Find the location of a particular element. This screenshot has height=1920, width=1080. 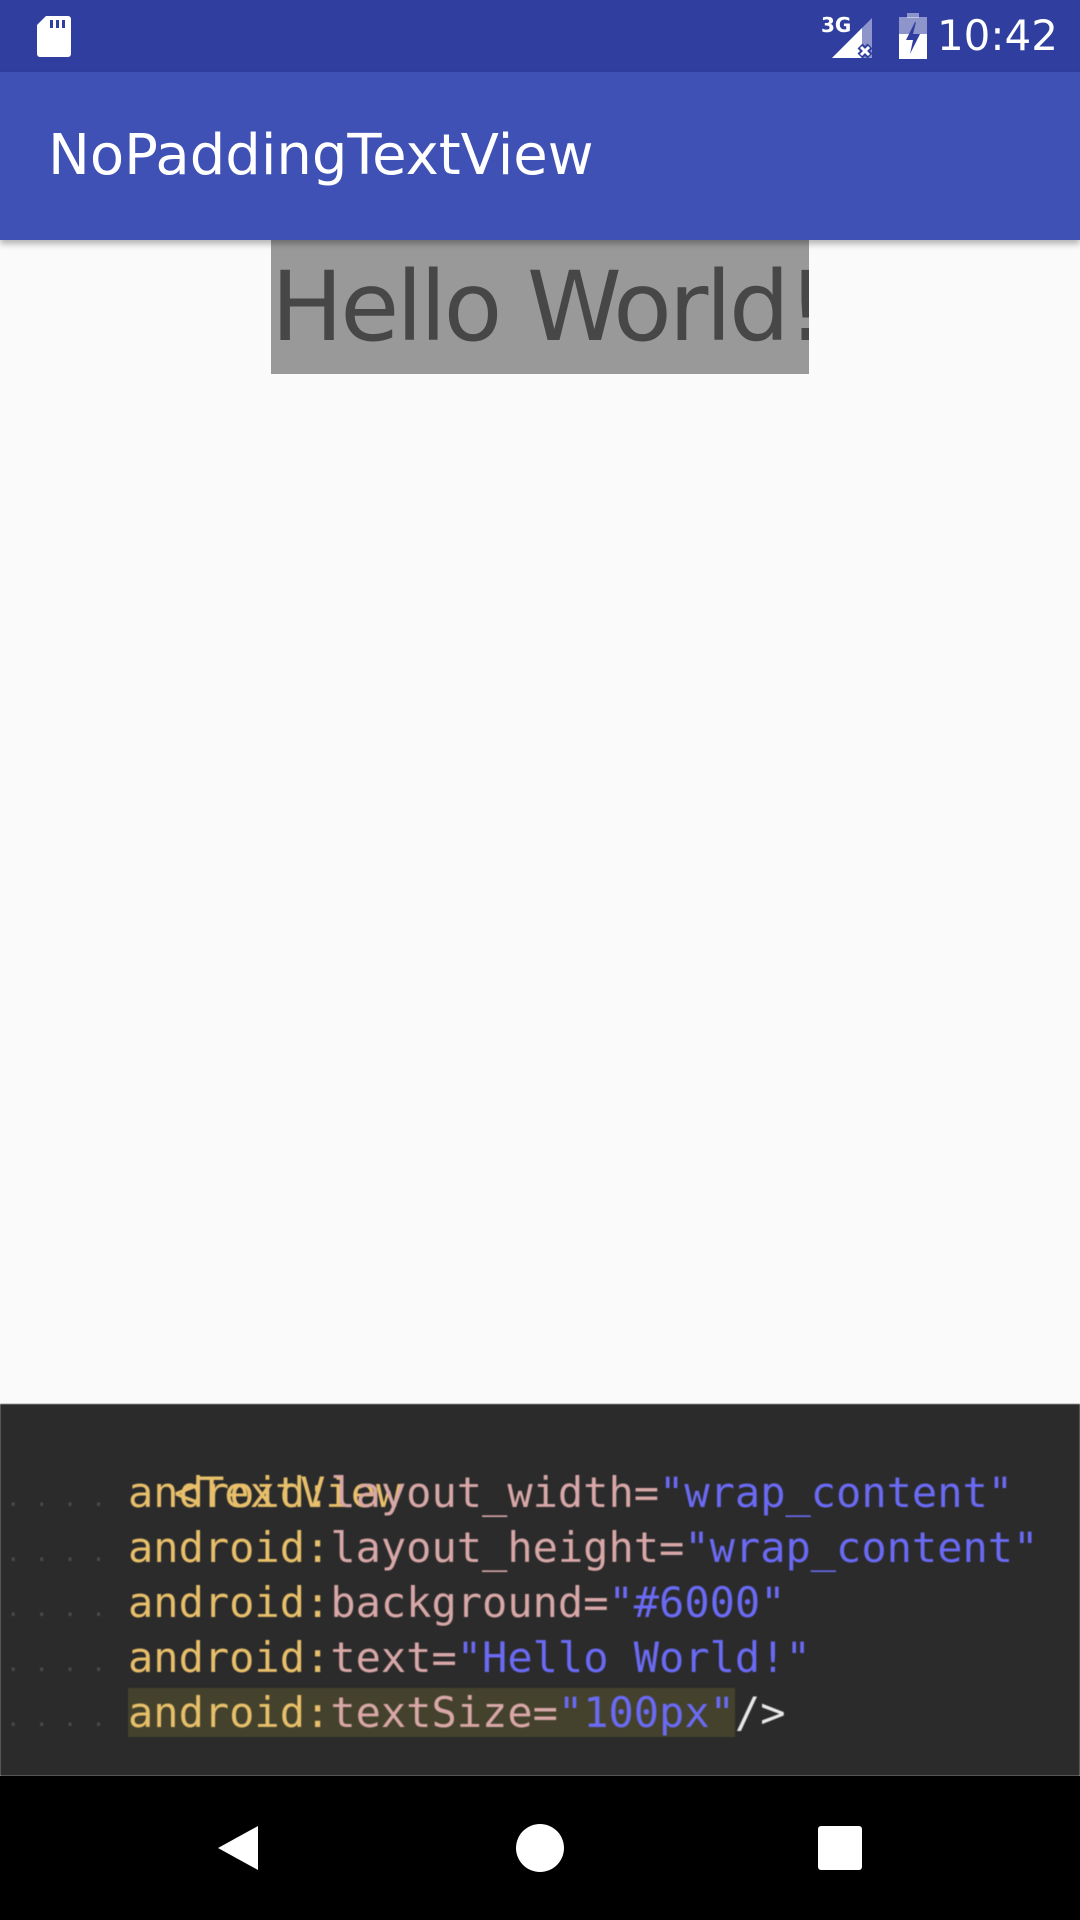

code-attribute: textSize is located at coordinates (431, 1712).